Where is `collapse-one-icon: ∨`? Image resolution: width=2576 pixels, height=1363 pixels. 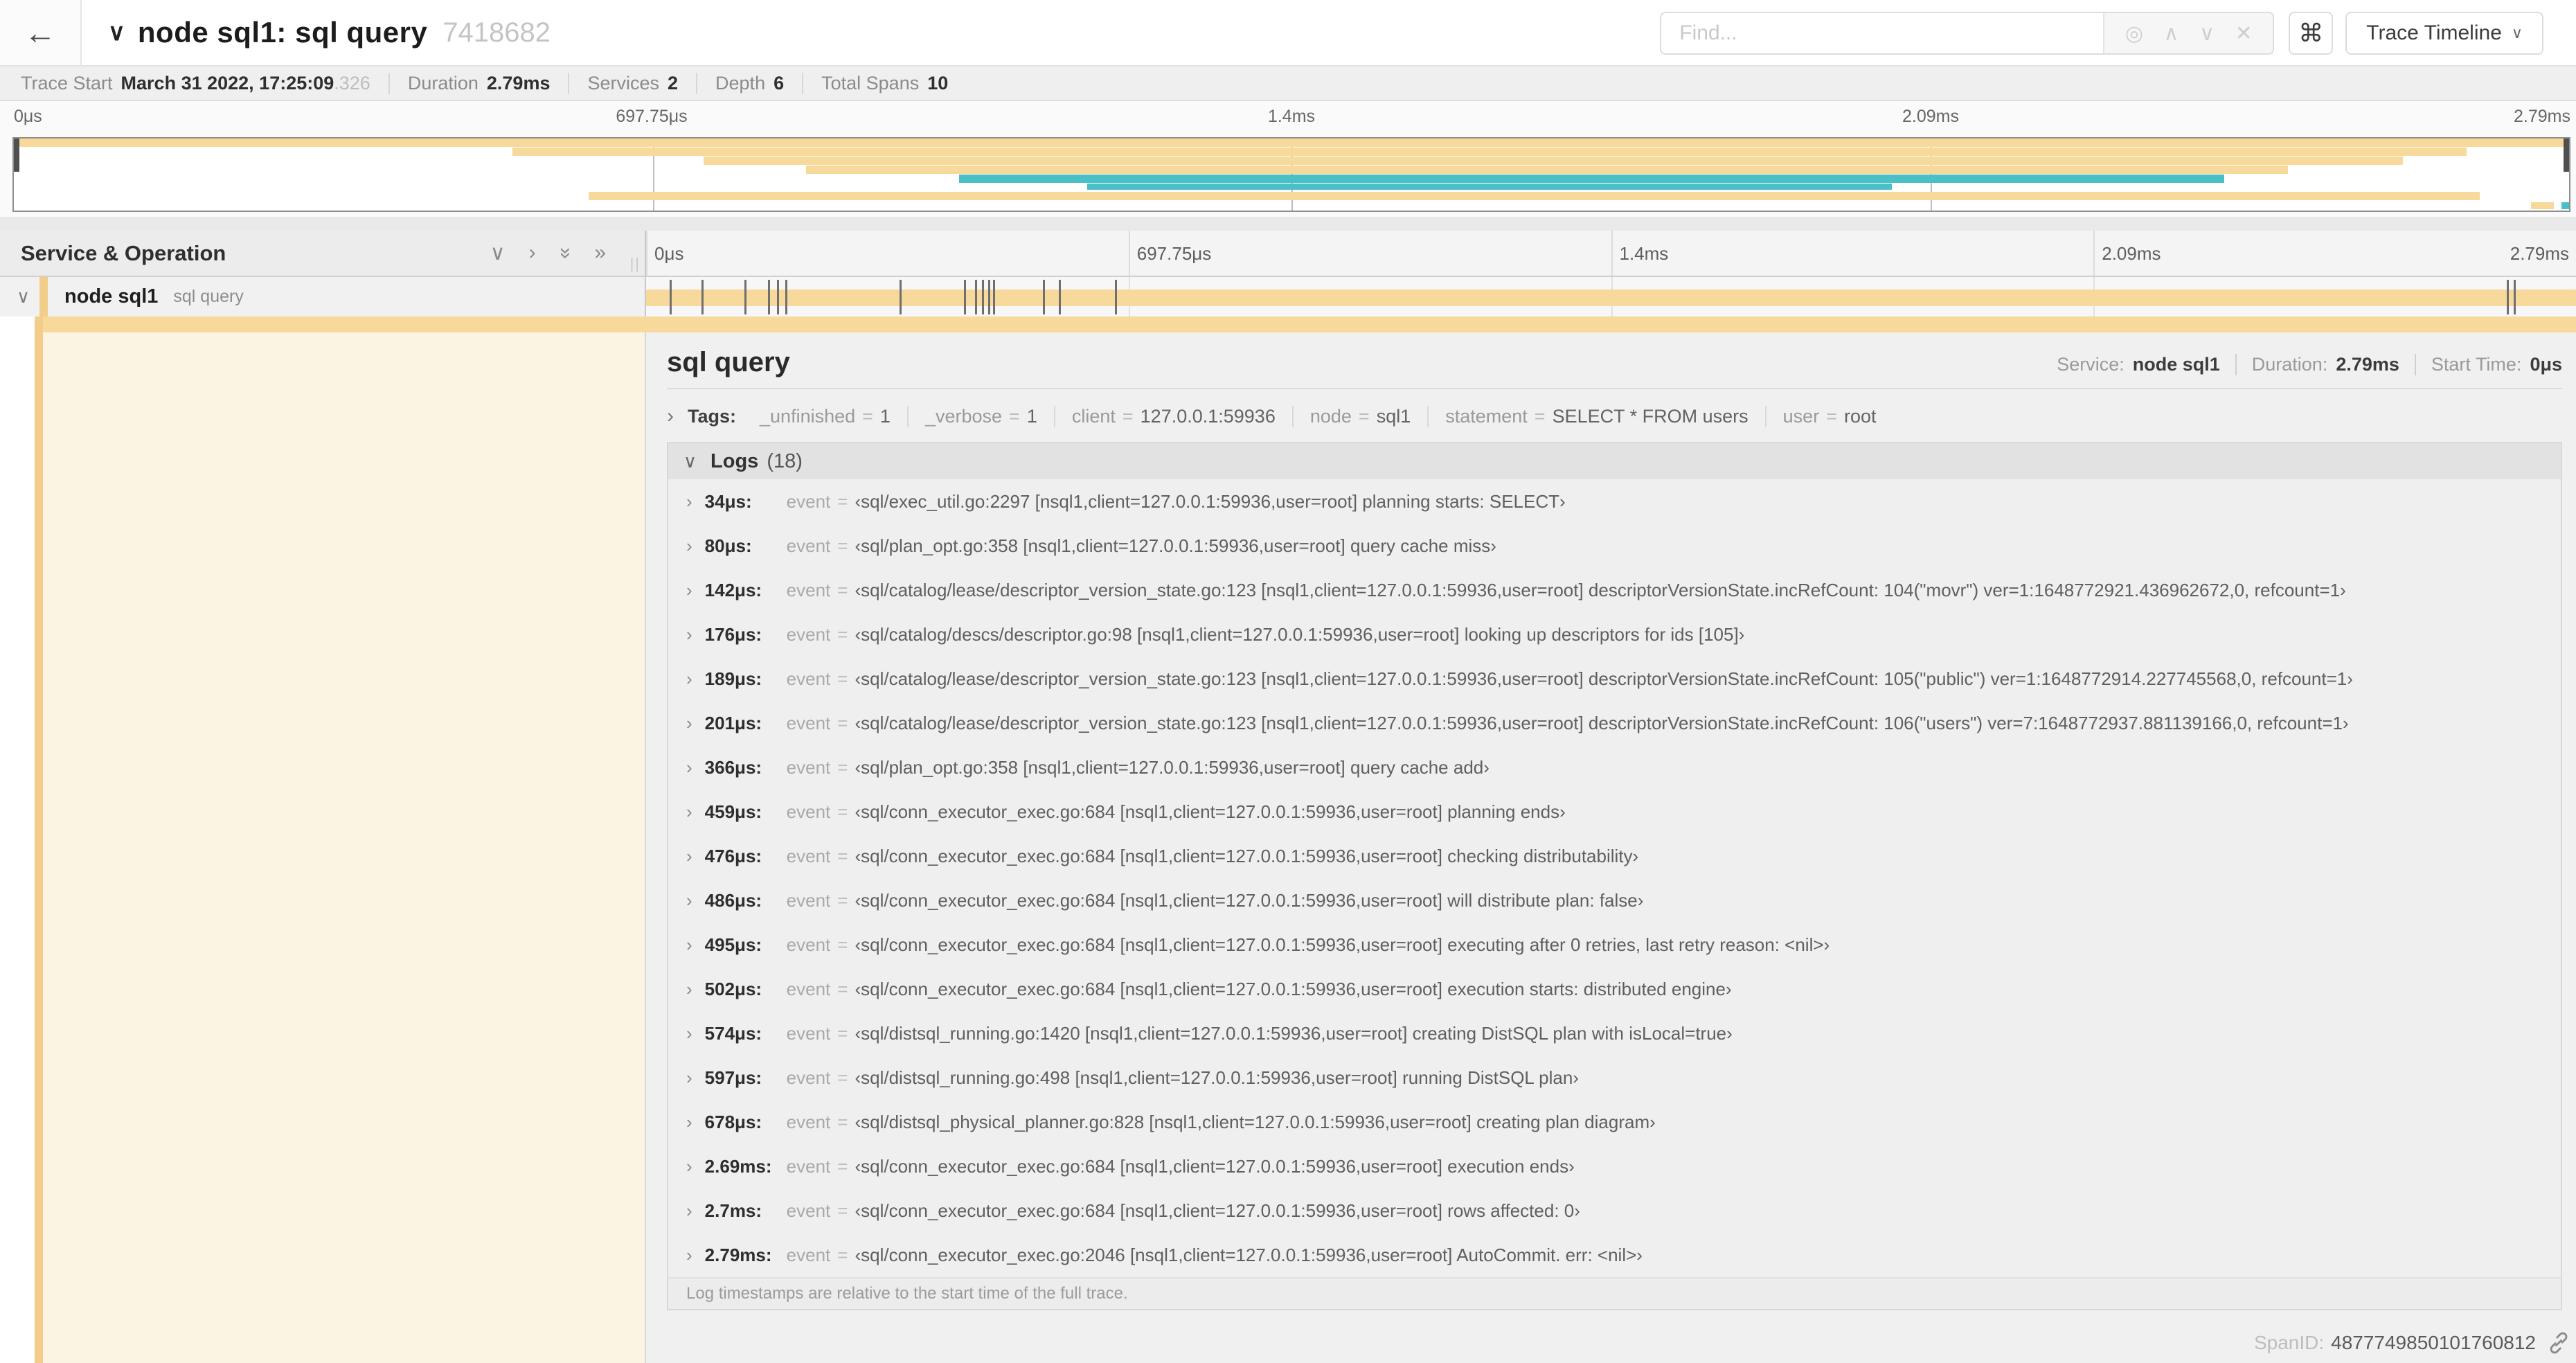
collapse-one-icon: ∨ is located at coordinates (498, 253).